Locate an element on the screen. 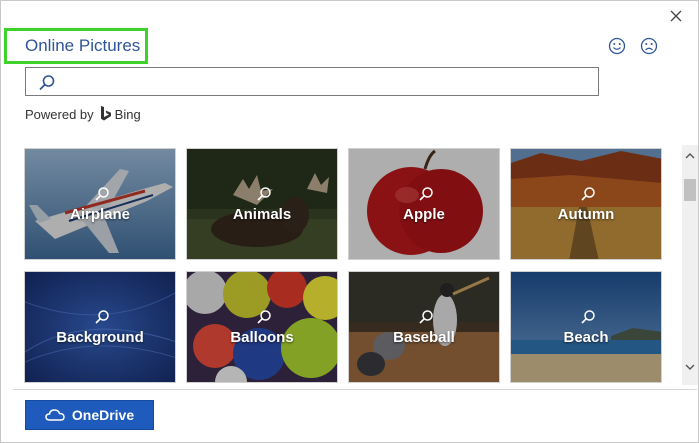  title-highlight: Online Pictures is located at coordinates (76, 46).